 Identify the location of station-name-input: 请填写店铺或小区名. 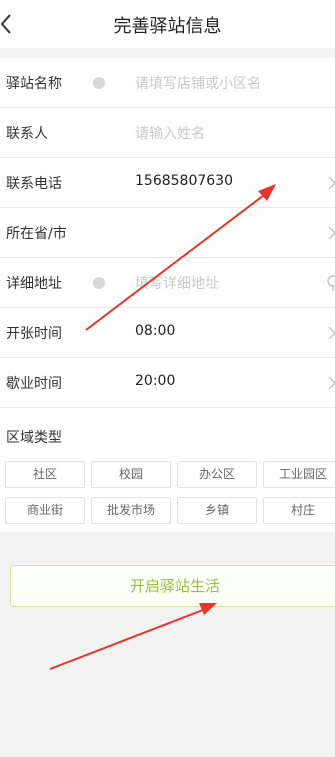
(198, 83).